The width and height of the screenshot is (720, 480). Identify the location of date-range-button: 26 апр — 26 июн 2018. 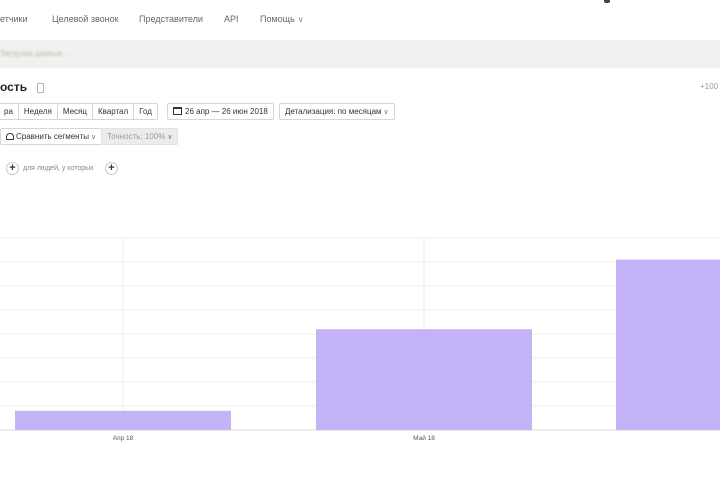
(220, 111).